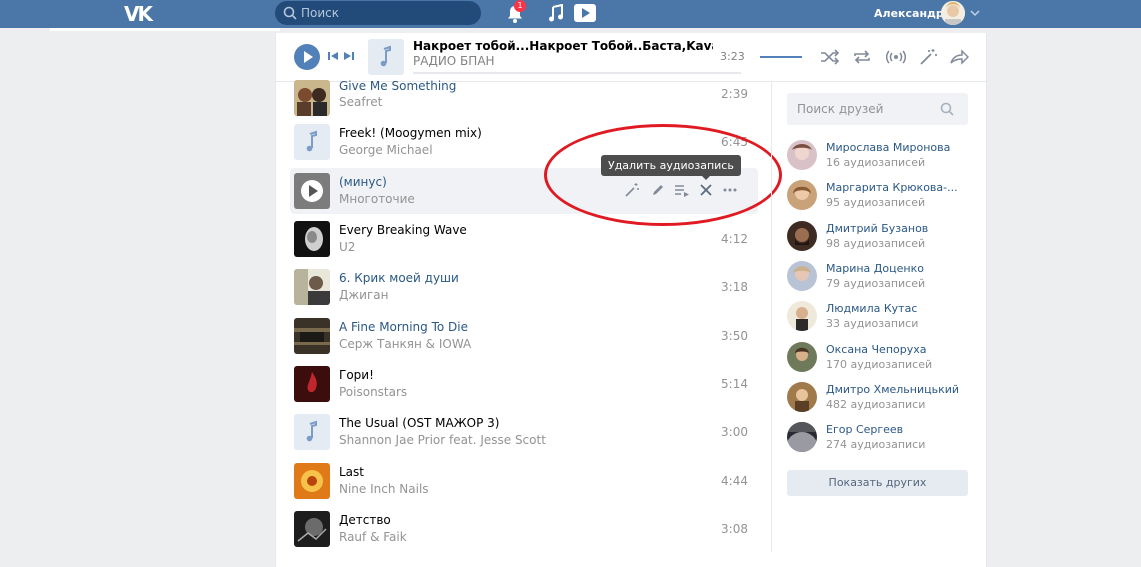 The height and width of the screenshot is (567, 1141). I want to click on friend-item: Дмитрий Бузанов 98 аудиозаписей, so click(882, 237).